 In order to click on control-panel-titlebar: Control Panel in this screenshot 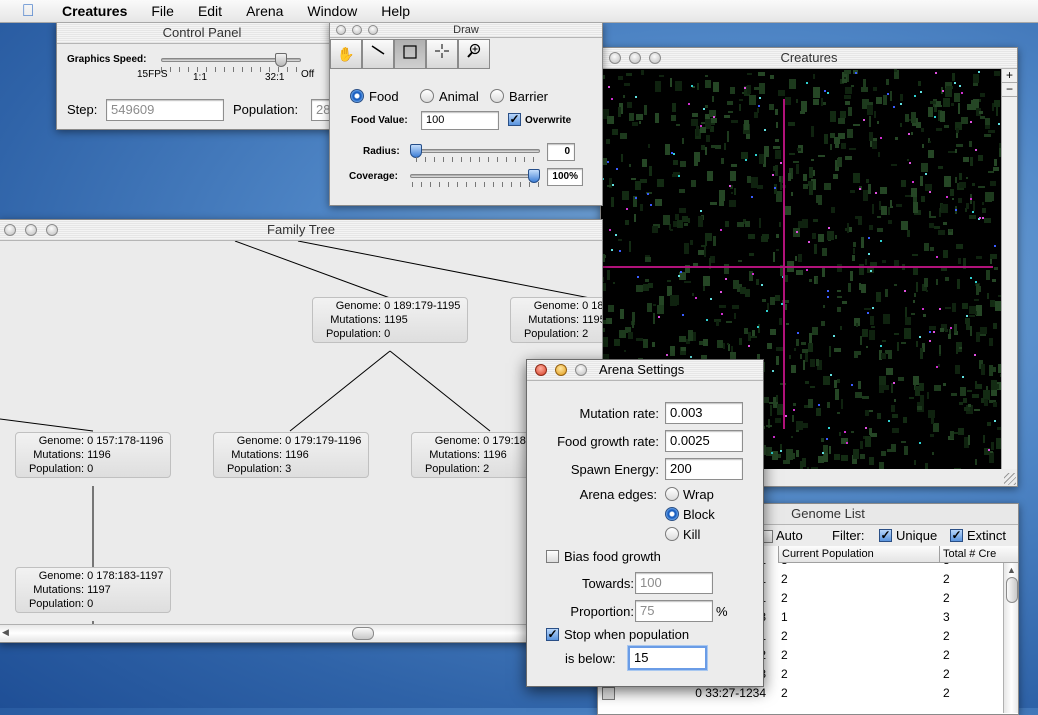, I will do `click(202, 33)`.